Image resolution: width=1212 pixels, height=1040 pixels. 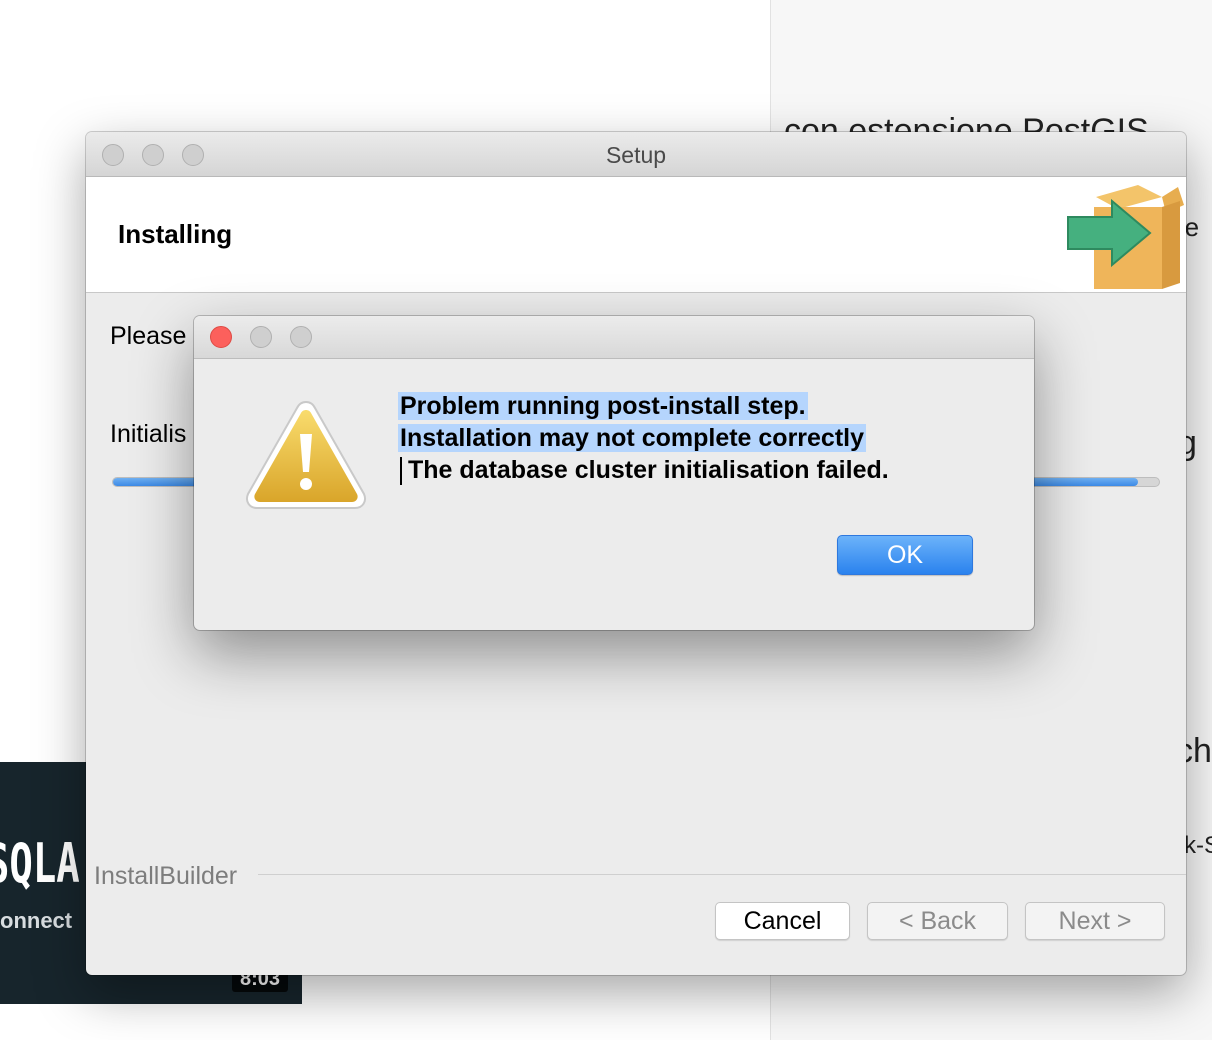 What do you see at coordinates (301, 337) in the screenshot?
I see `alert-zoom-button` at bounding box center [301, 337].